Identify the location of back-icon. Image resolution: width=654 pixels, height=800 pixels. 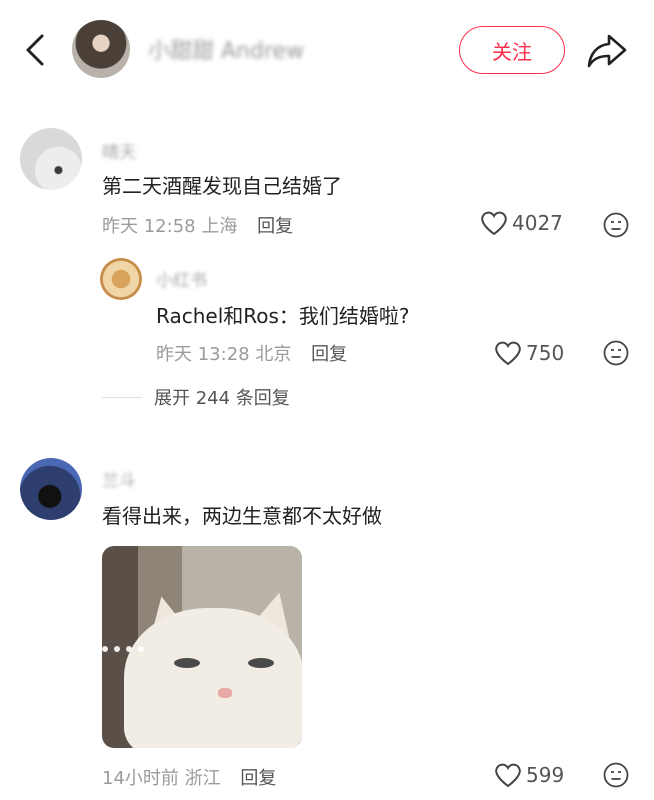
(36, 50).